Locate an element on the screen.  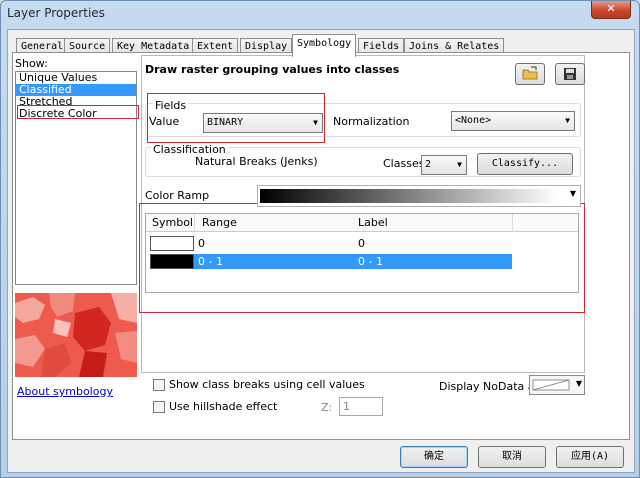
classification-method: Natural Breaks (Jenks) is located at coordinates (256, 161).